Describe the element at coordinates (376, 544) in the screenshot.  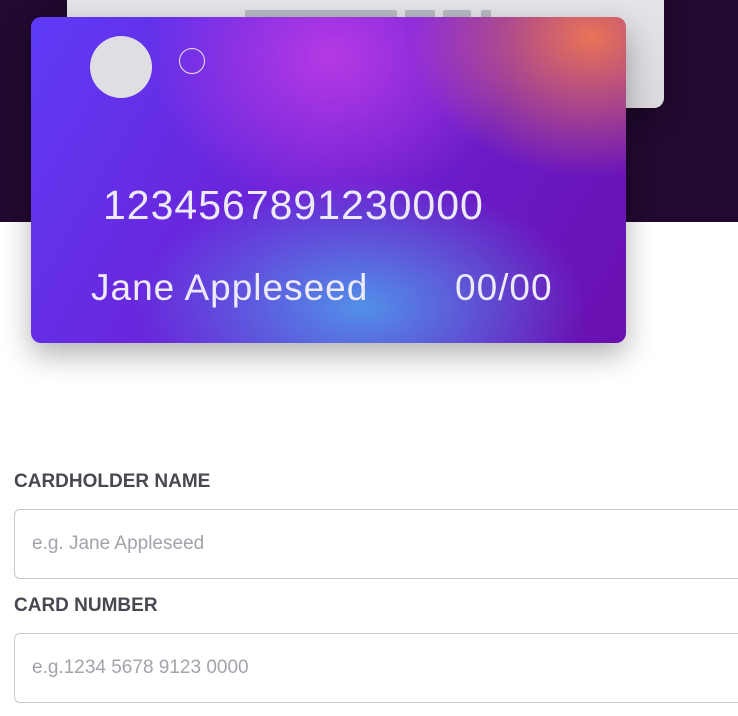
I see `cardholder-name-input` at that location.